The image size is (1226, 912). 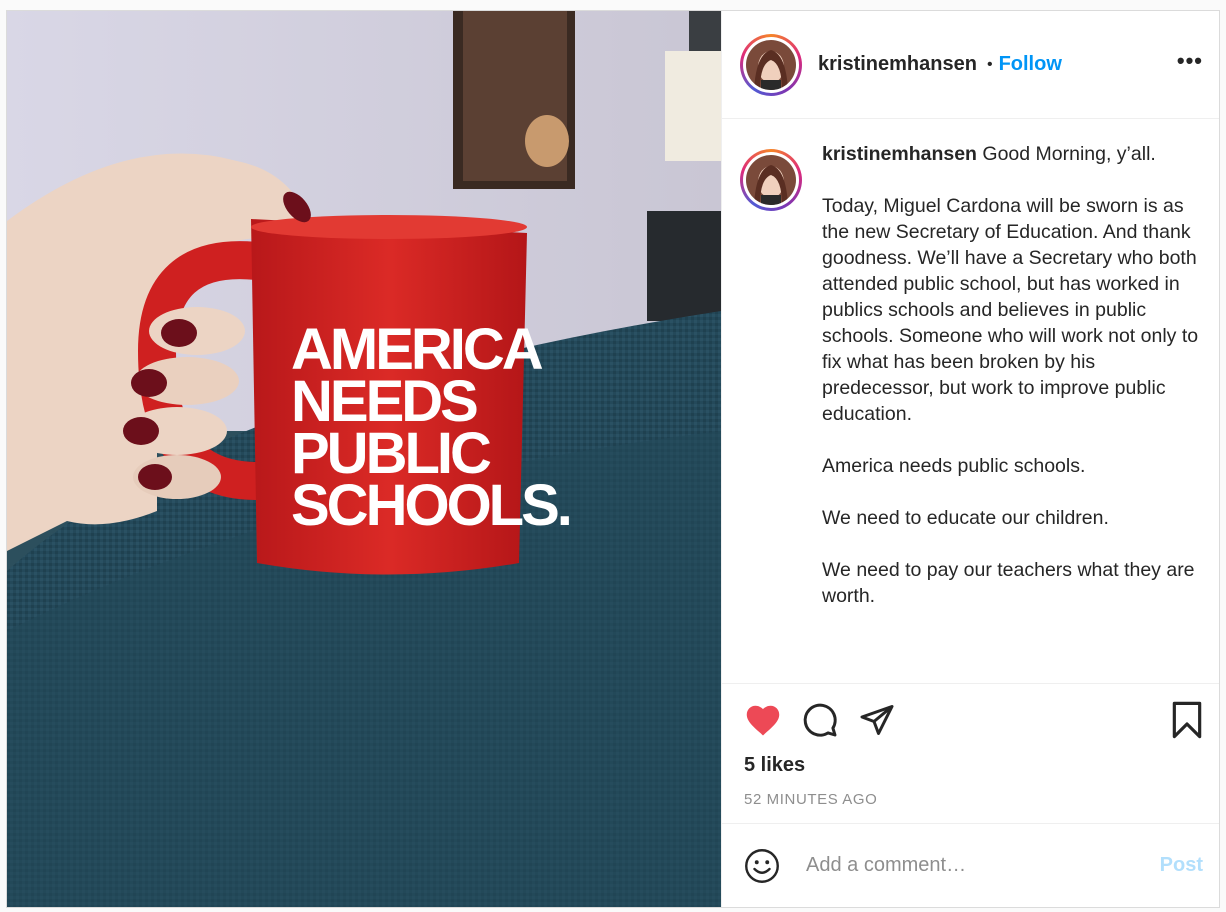 I want to click on avatar, so click(x=771, y=64).